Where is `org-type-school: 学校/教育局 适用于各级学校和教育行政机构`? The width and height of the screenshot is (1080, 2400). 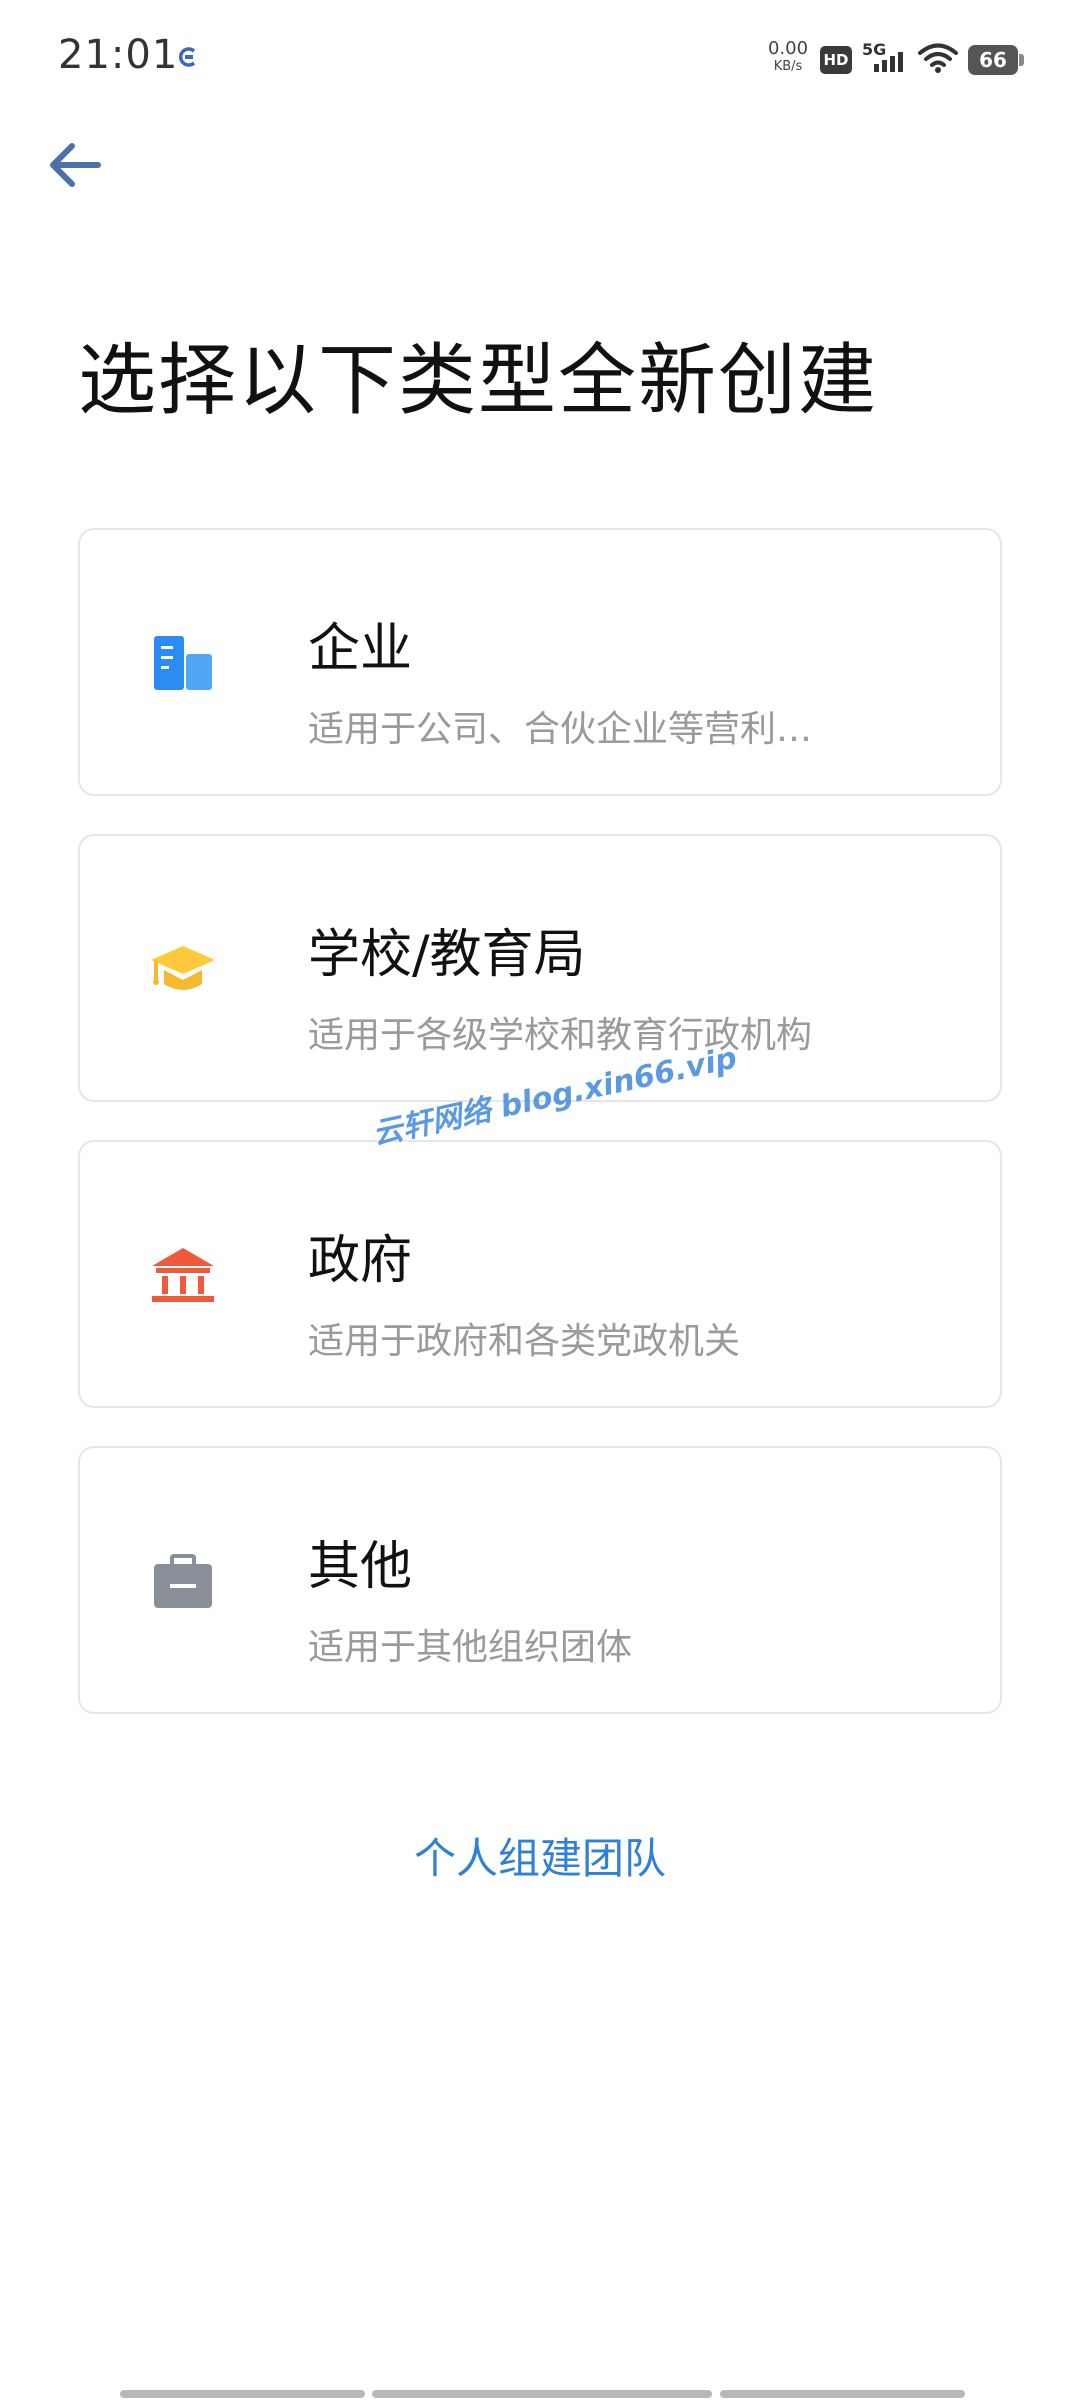 org-type-school: 学校/教育局 适用于各级学校和教育行政机构 is located at coordinates (540, 968).